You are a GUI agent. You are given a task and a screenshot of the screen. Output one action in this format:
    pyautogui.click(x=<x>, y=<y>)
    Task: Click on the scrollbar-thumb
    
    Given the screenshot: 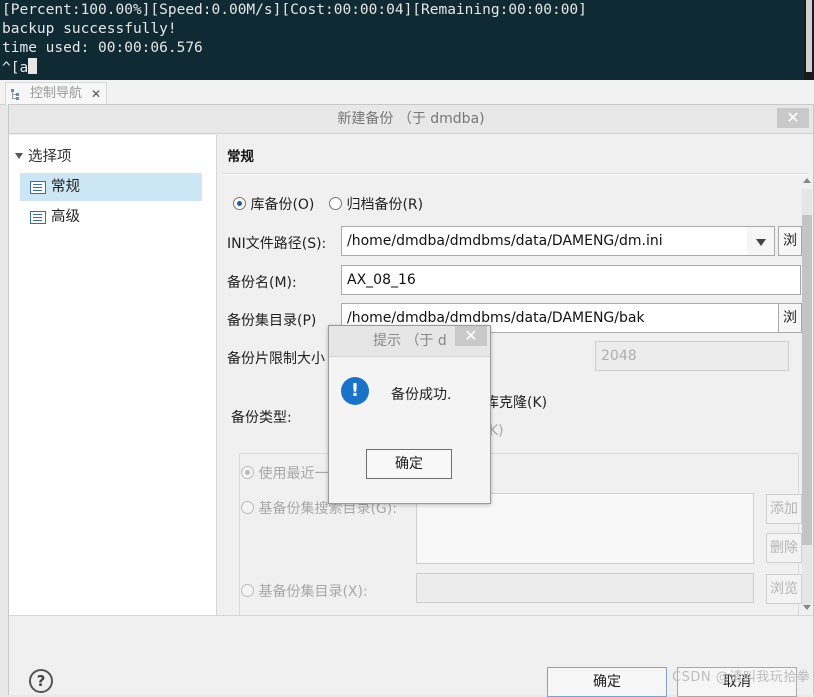 What is the action you would take?
    pyautogui.click(x=807, y=380)
    